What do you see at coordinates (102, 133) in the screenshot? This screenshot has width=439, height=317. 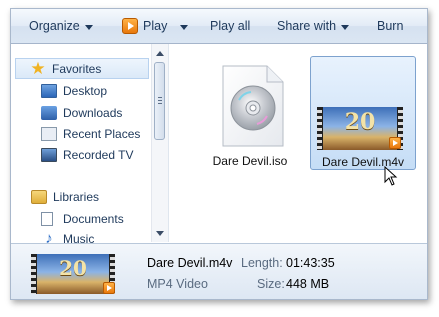 I see `nav-item-label: Recent Places` at bounding box center [102, 133].